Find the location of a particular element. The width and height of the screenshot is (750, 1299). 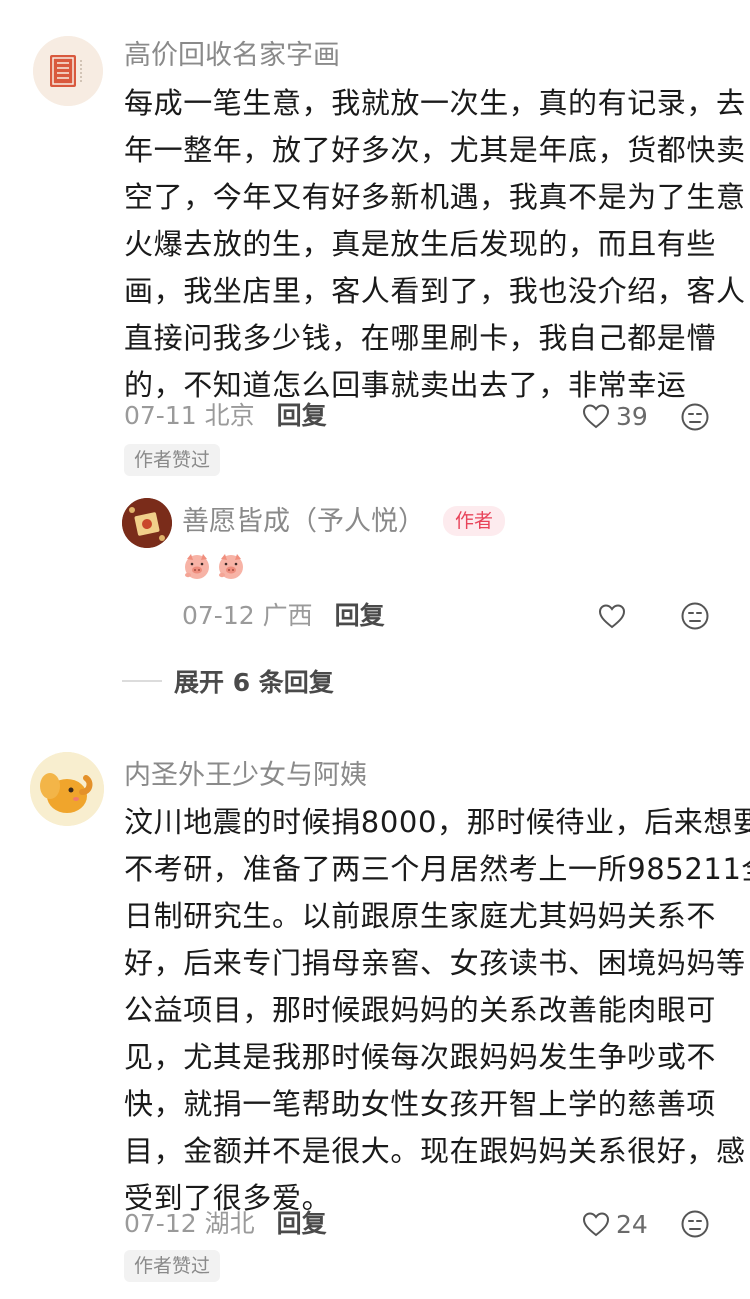

elephant-avatar-icon is located at coordinates (67, 789).